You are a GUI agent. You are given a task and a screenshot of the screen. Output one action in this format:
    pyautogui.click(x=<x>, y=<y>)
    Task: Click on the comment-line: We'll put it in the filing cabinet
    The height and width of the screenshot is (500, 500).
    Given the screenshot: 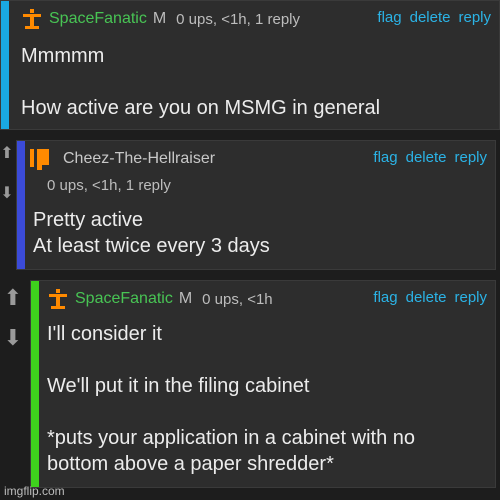 What is the action you would take?
    pyautogui.click(x=178, y=386)
    